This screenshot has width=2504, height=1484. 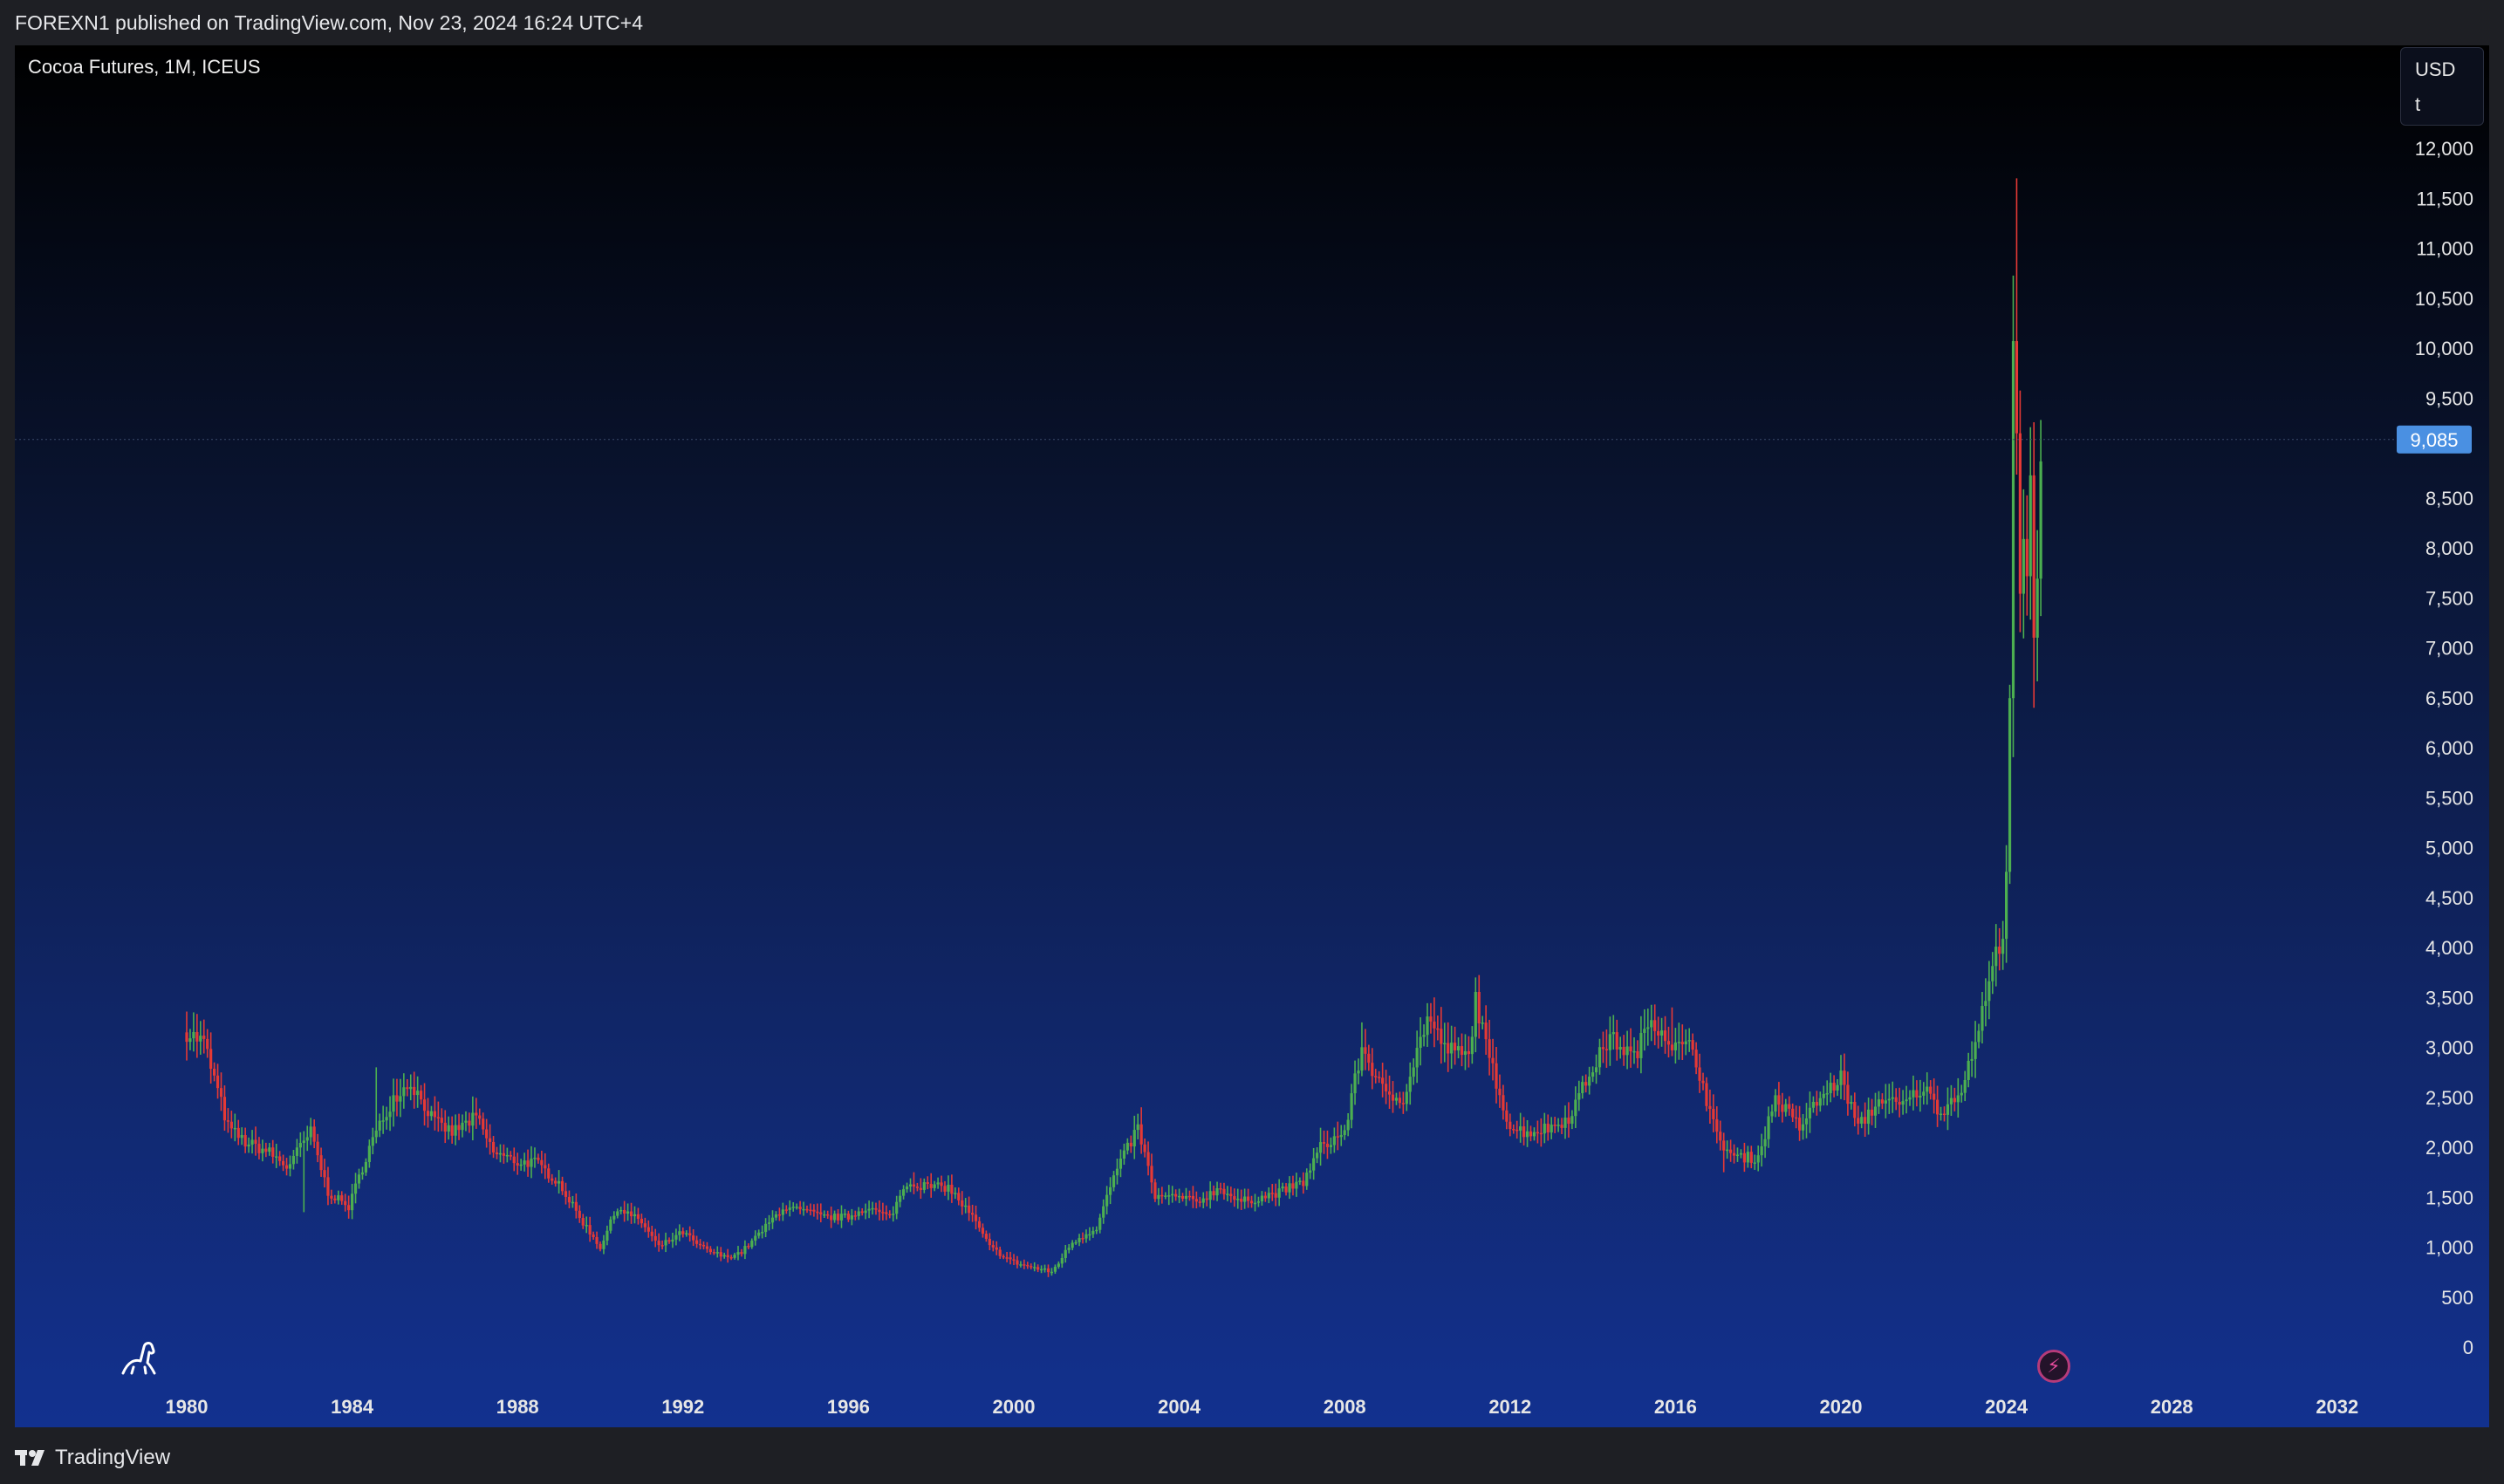 I want to click on symbol-title: Cocoa Futures, 1M, ICEUS, so click(x=144, y=67).